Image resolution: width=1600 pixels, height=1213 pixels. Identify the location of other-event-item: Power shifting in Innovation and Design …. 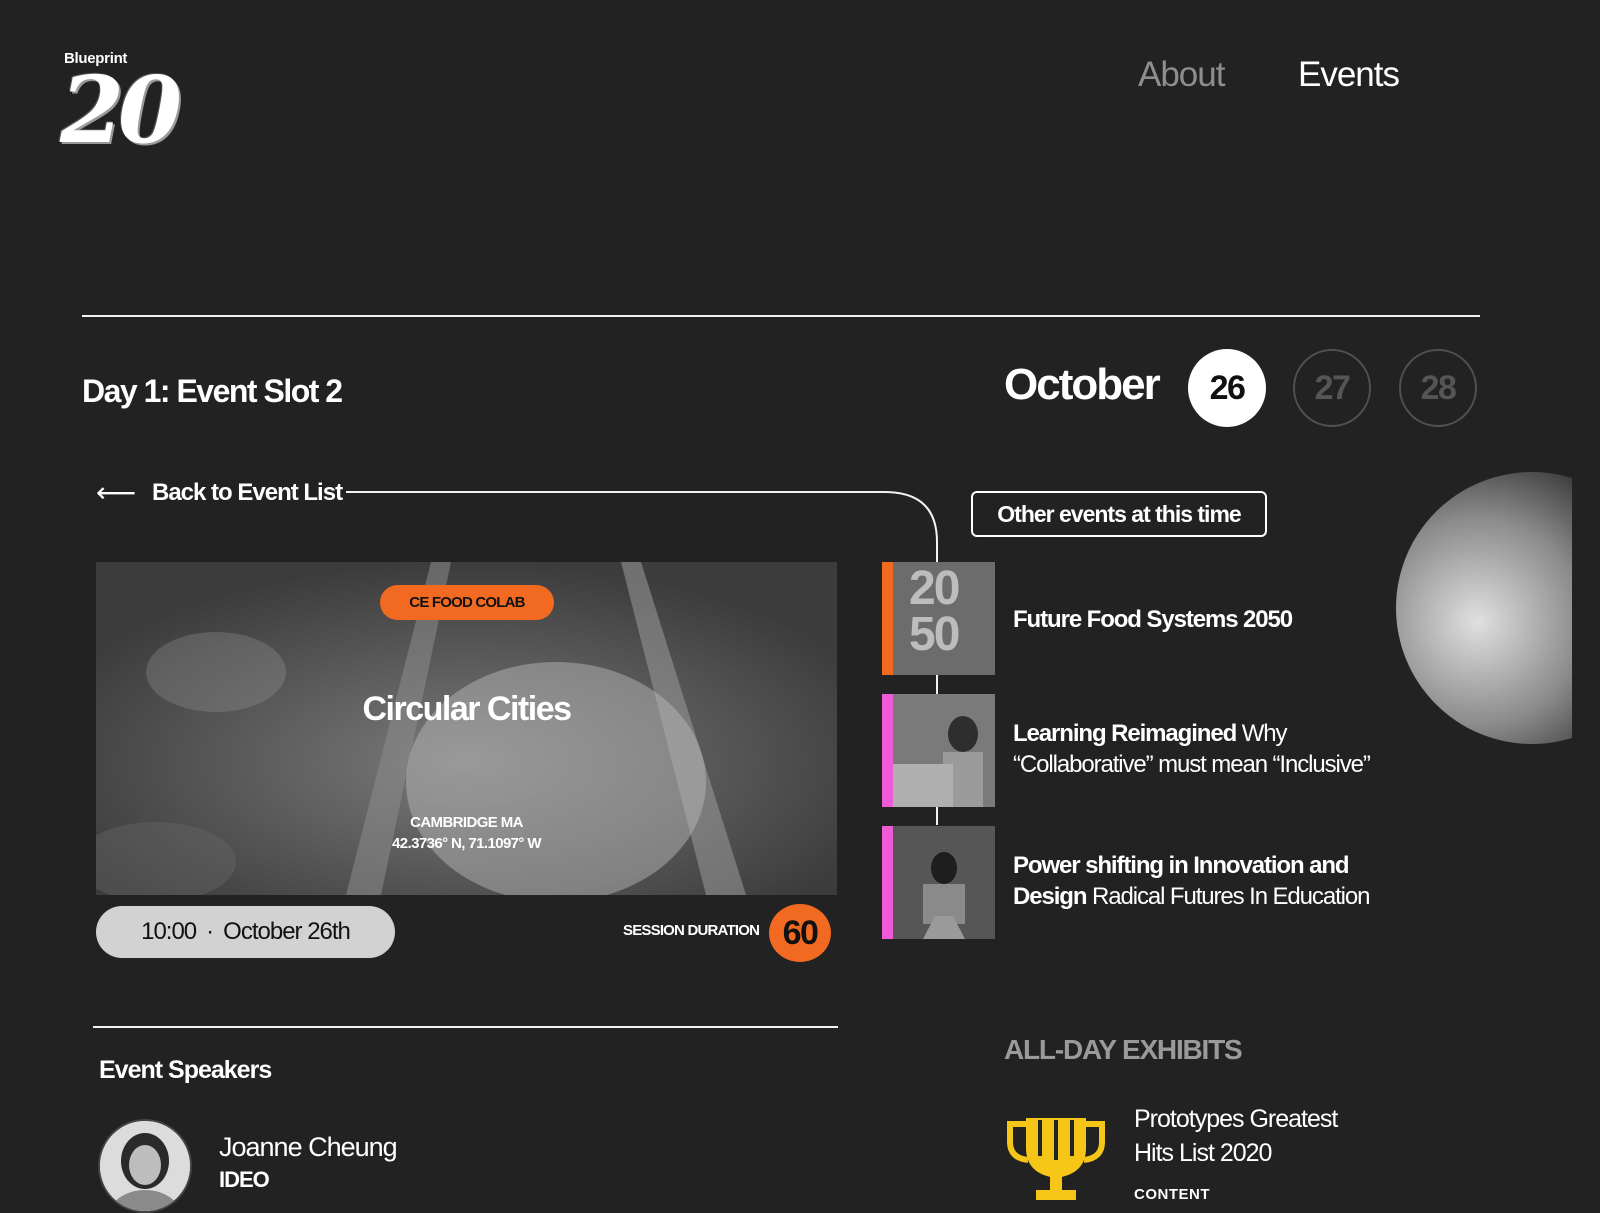
(1162, 882).